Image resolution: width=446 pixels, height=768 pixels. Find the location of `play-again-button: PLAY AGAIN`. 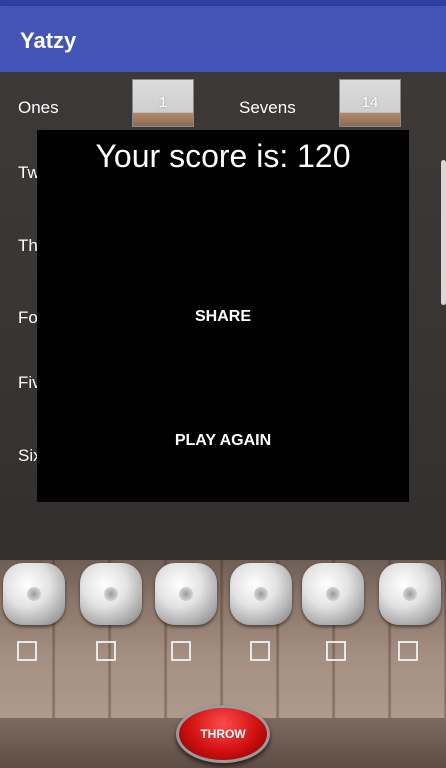

play-again-button: PLAY AGAIN is located at coordinates (223, 441).